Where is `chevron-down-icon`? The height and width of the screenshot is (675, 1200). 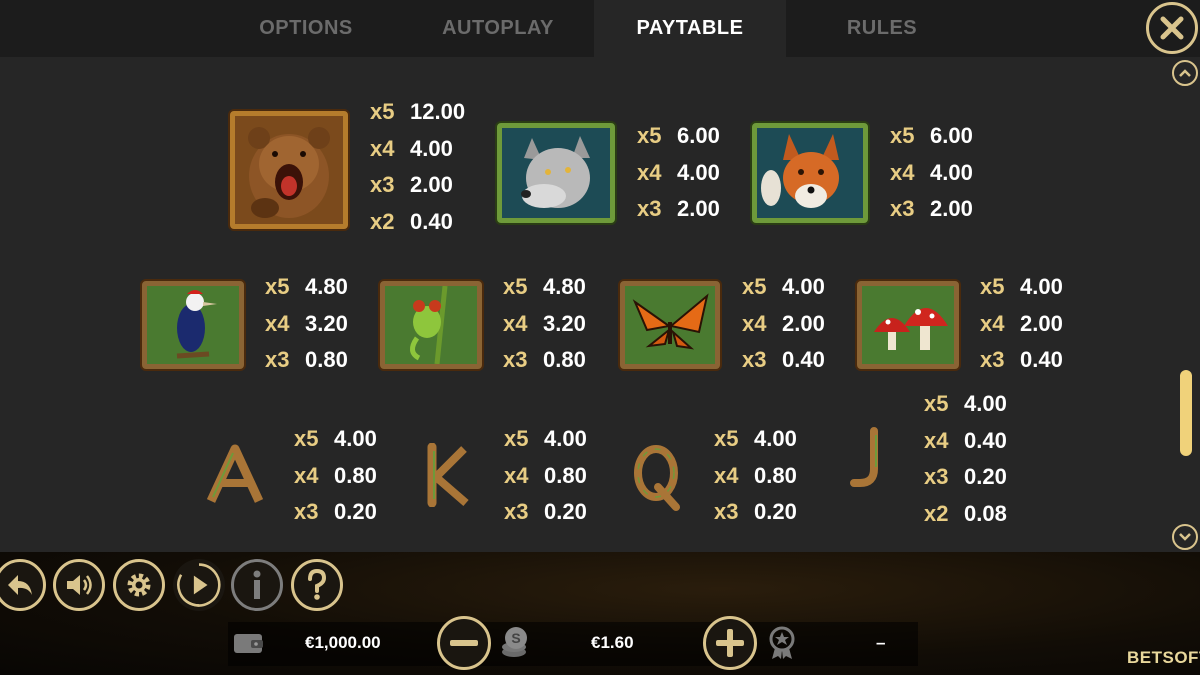 chevron-down-icon is located at coordinates (1185, 537).